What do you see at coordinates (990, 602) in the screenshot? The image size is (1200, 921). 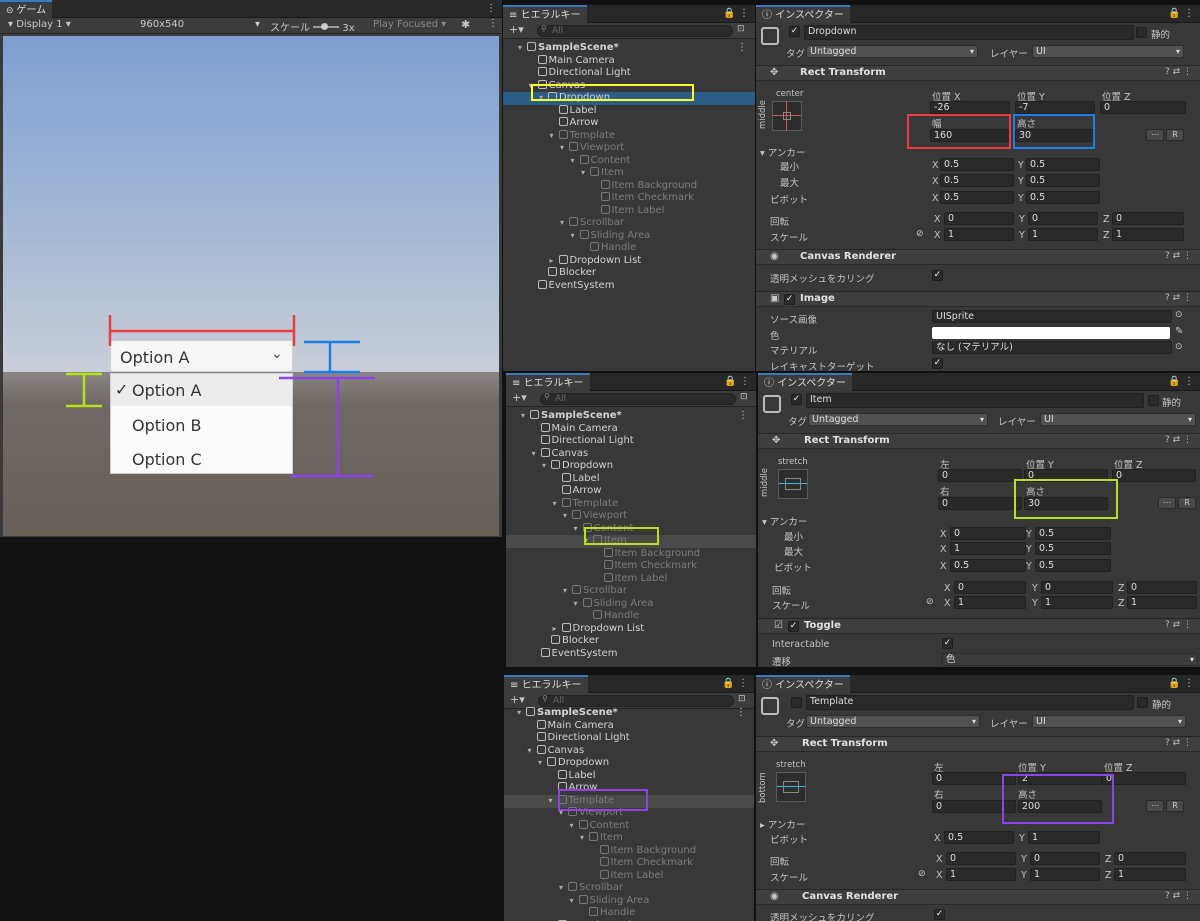 I see `scale-x-field: 1` at bounding box center [990, 602].